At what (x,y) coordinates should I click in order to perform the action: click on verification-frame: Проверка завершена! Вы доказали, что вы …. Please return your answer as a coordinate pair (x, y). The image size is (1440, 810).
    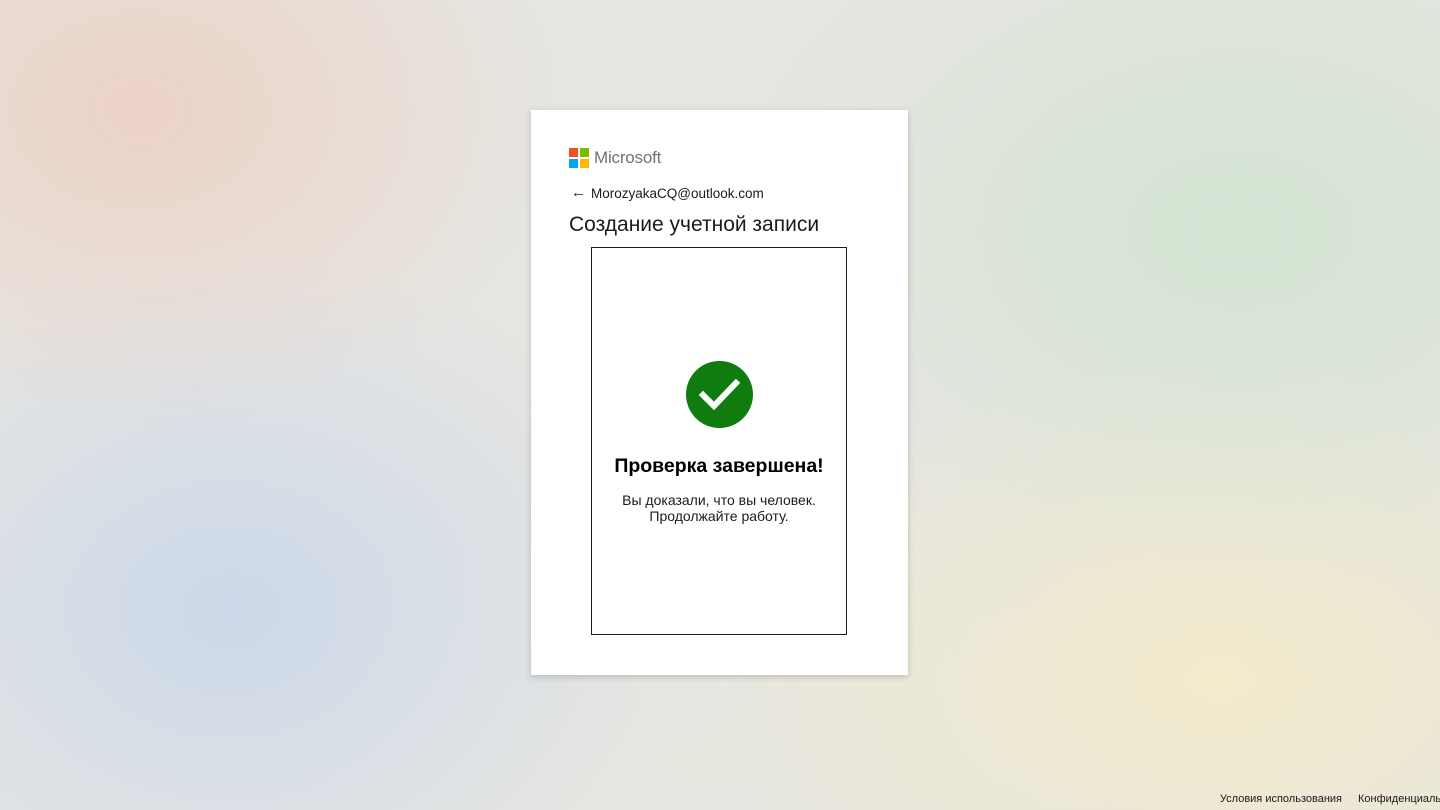
    Looking at the image, I should click on (719, 441).